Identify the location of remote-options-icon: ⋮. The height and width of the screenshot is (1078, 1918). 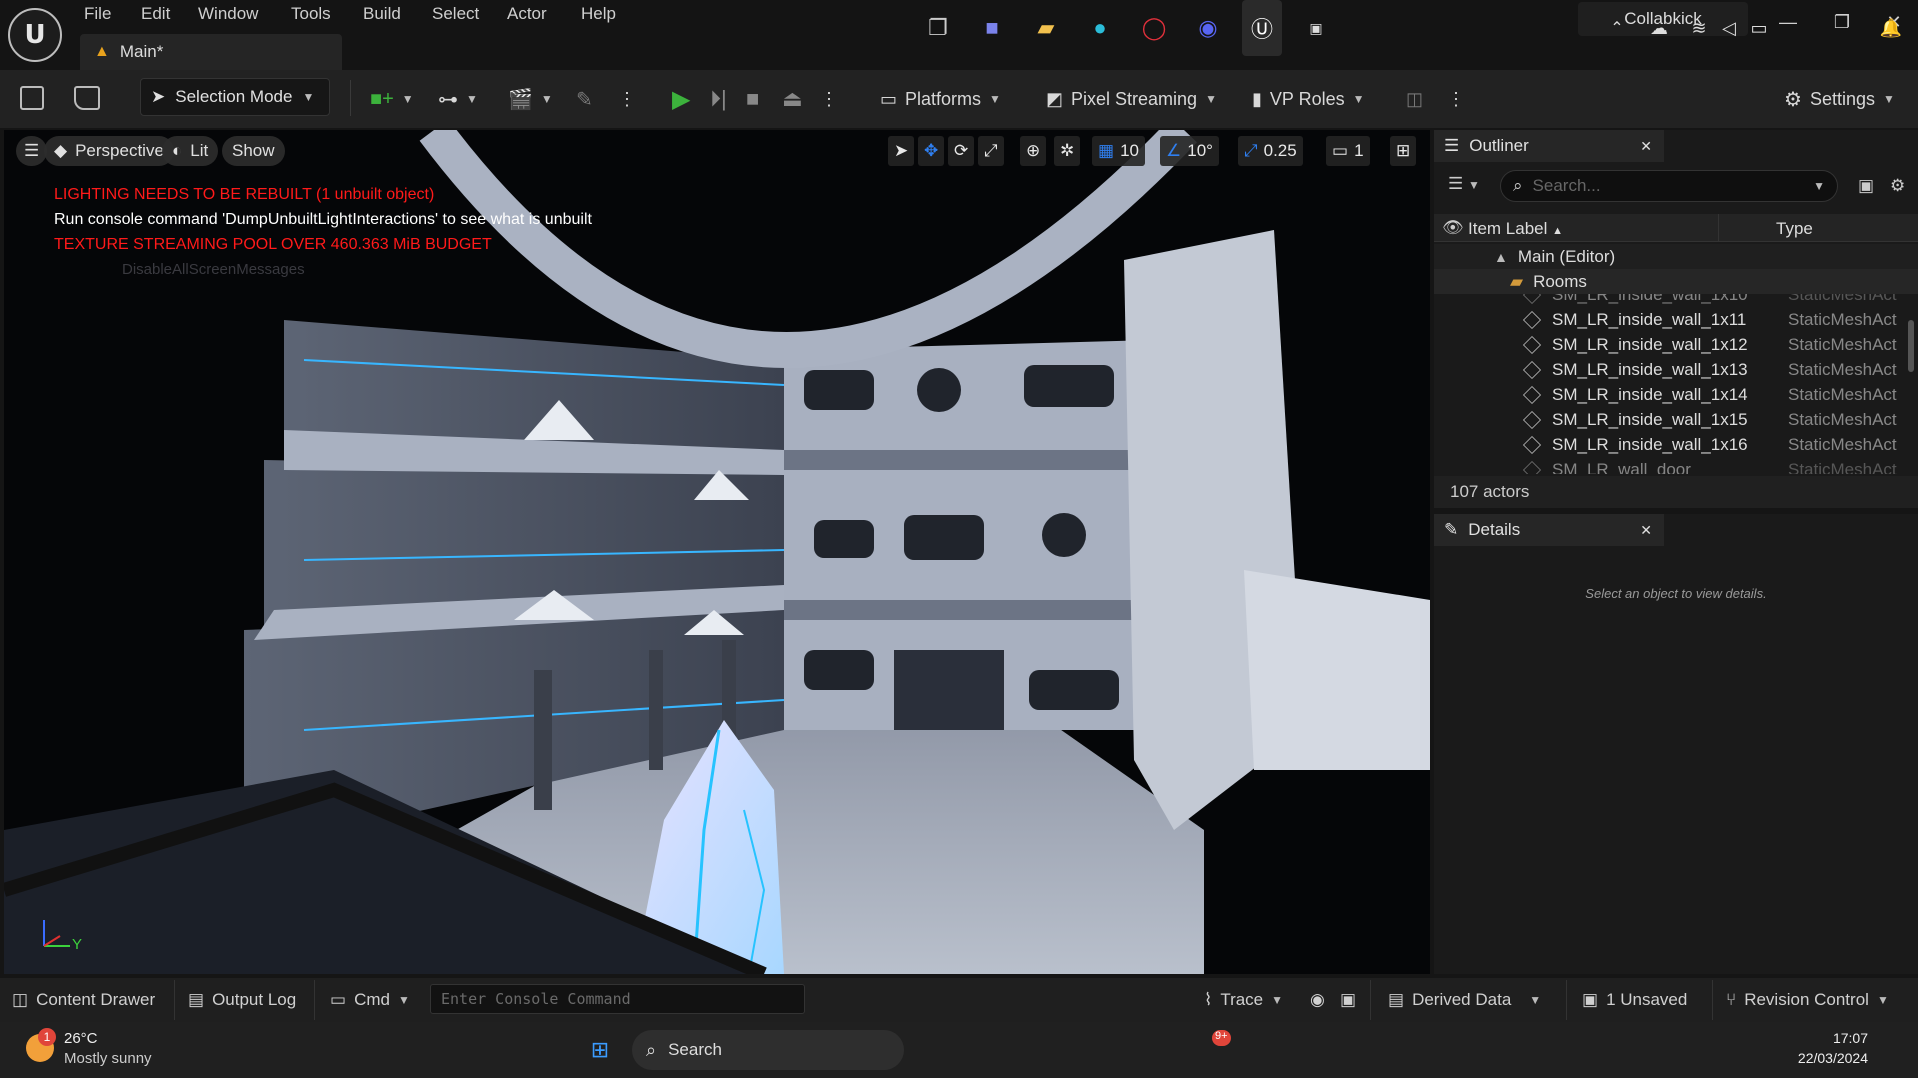
(1456, 99).